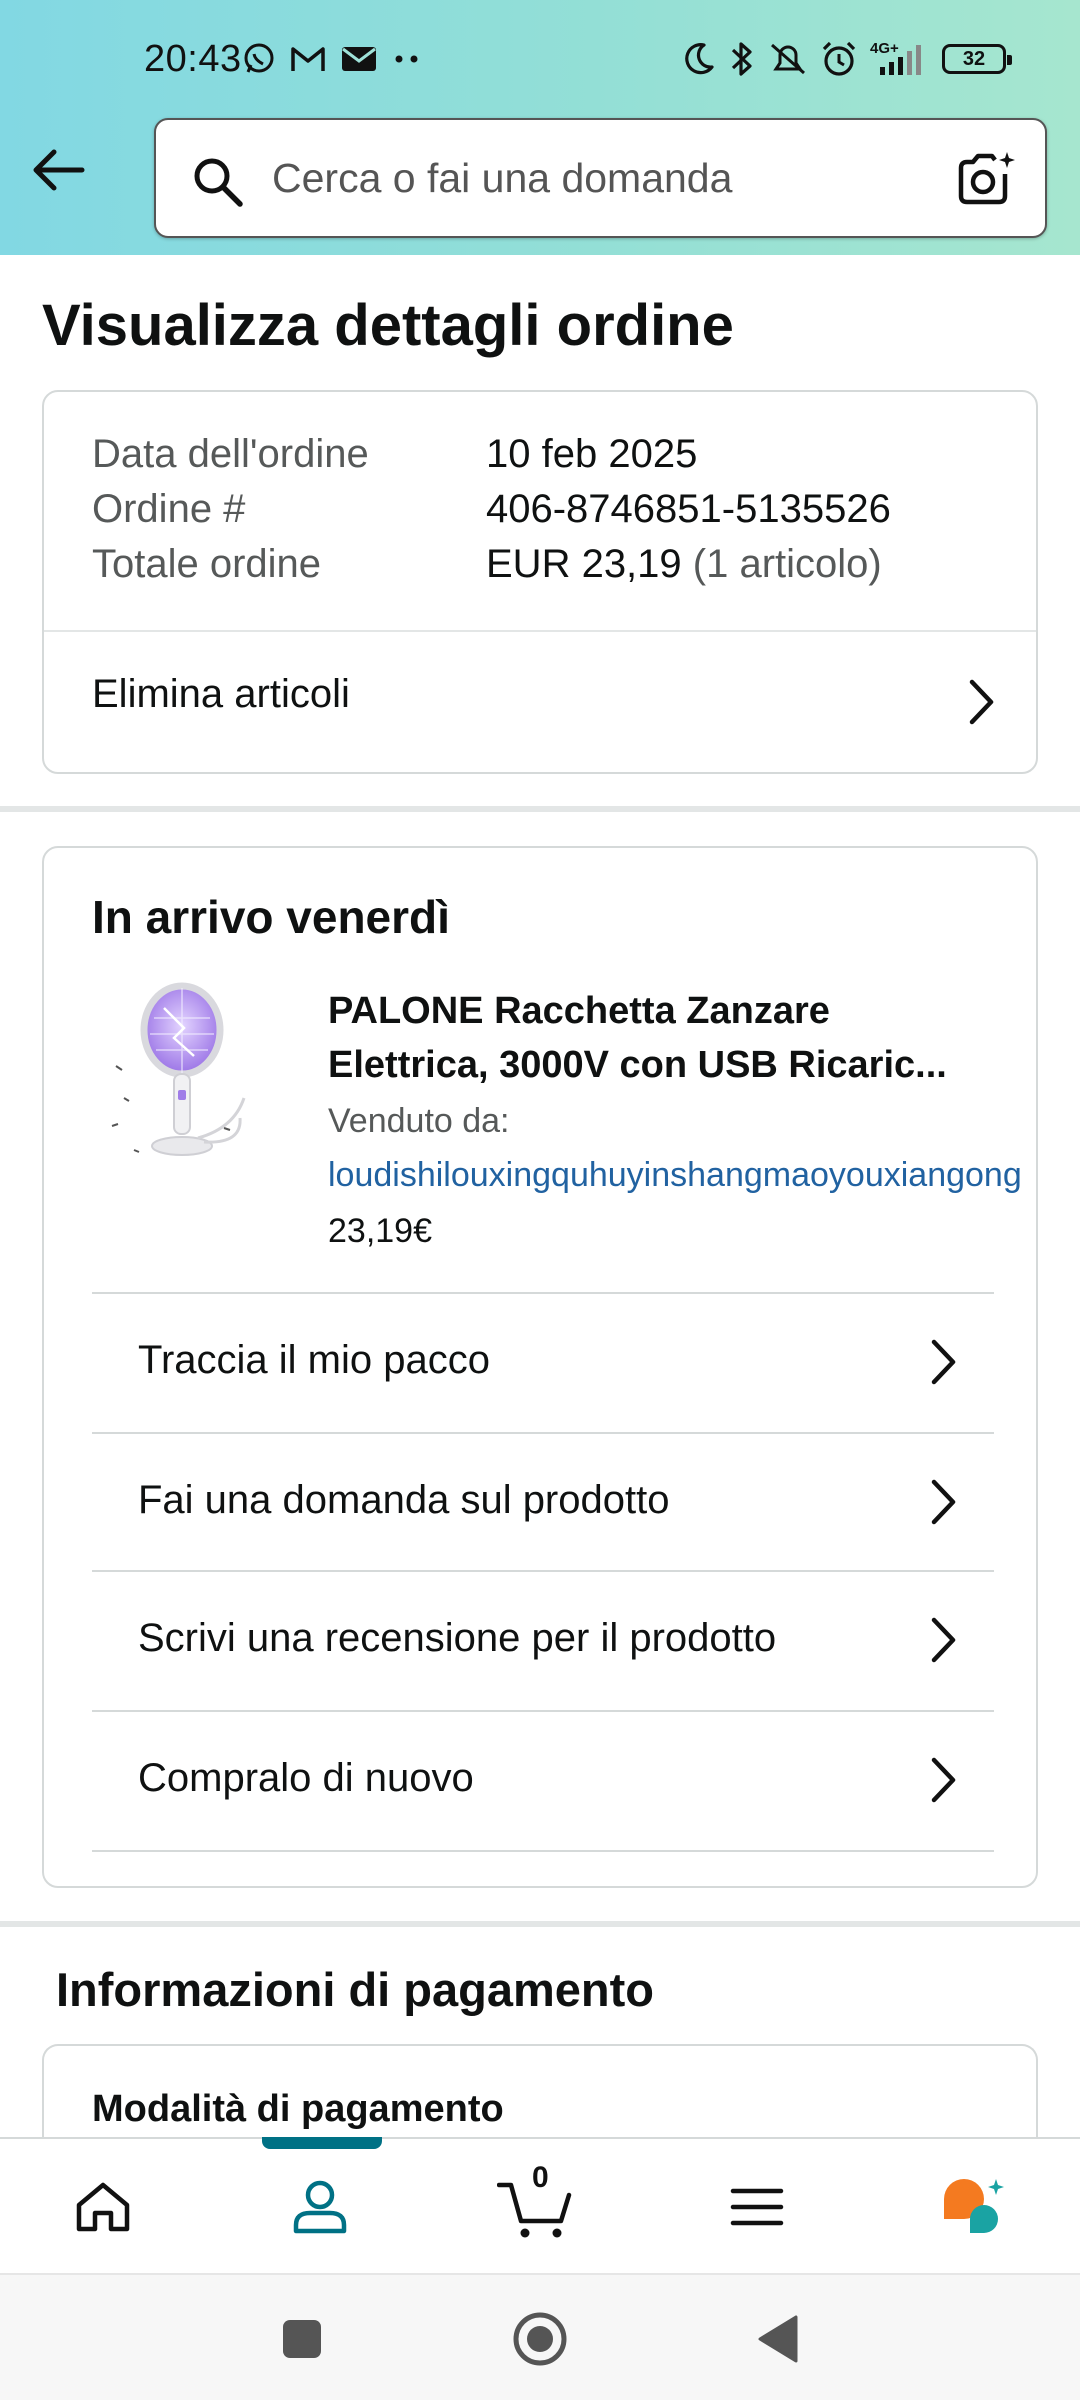 This screenshot has height=2400, width=1080. What do you see at coordinates (592, 454) in the screenshot?
I see `order-date-value: 10 feb 2025` at bounding box center [592, 454].